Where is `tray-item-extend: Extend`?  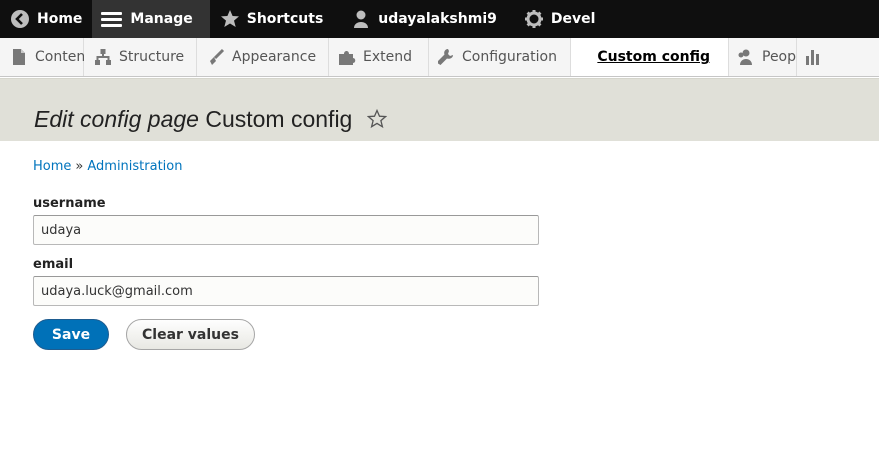
tray-item-extend: Extend is located at coordinates (379, 57).